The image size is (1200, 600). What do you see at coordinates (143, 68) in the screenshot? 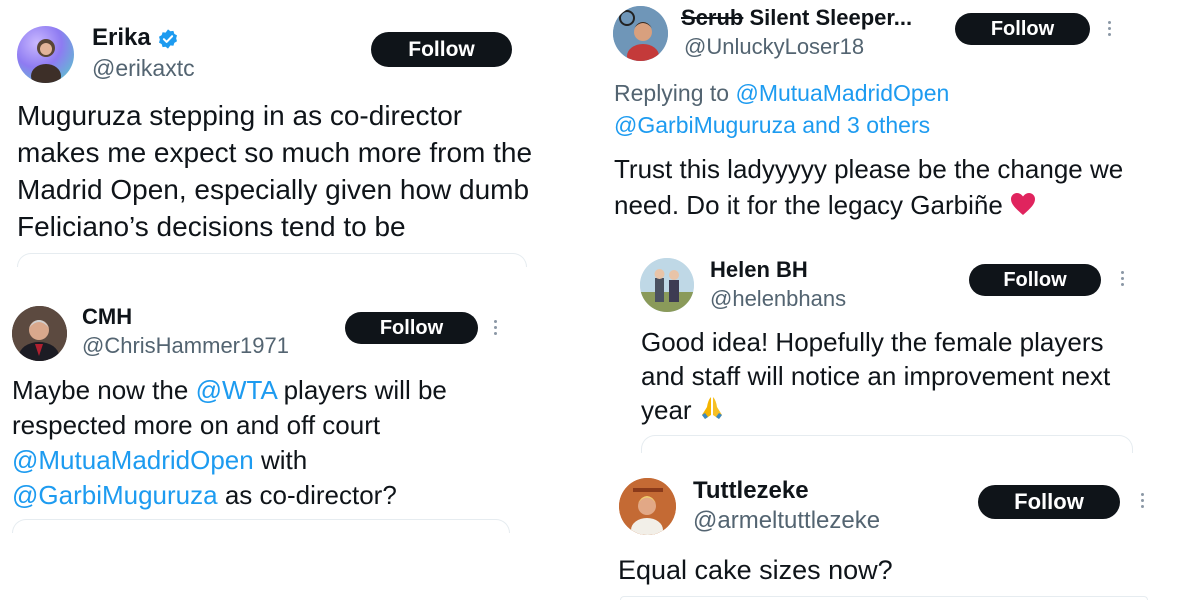
I see `handle: @erikaxtc` at bounding box center [143, 68].